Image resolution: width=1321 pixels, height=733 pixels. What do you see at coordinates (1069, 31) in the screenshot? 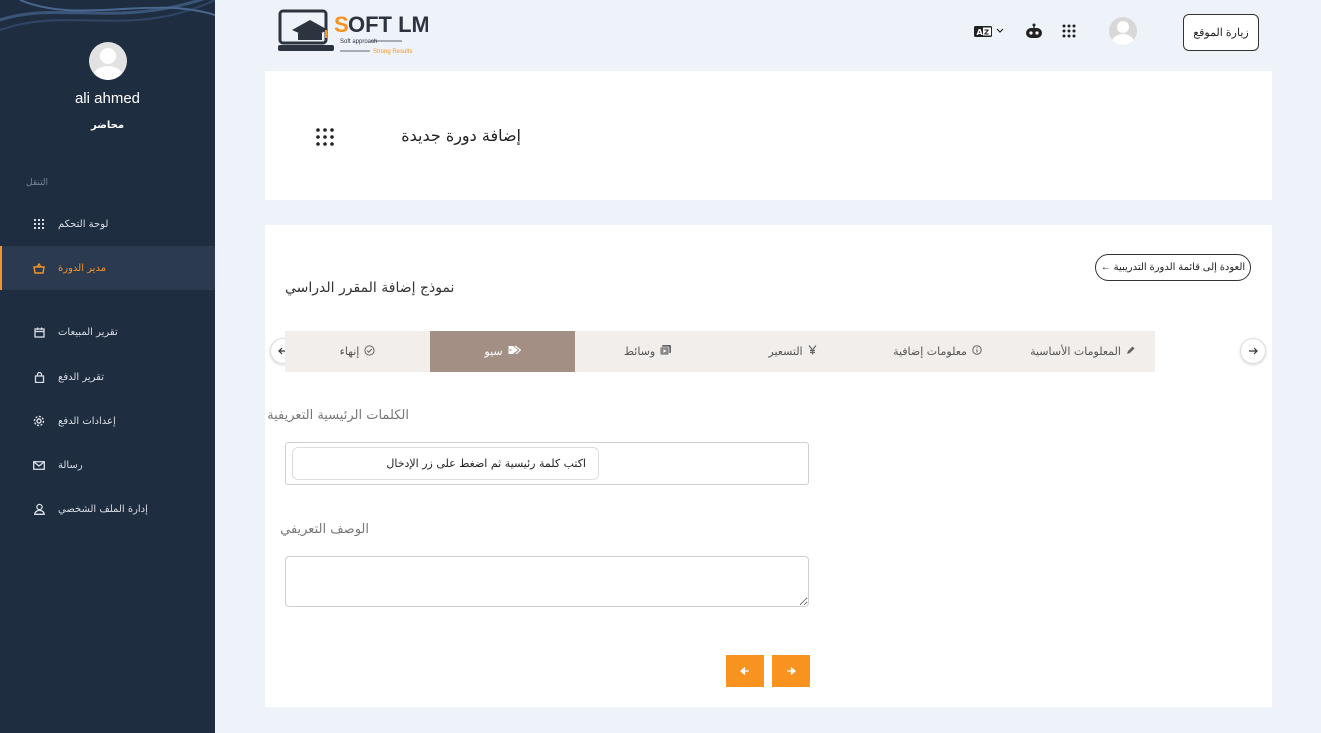
I see `apps-grid-icon` at bounding box center [1069, 31].